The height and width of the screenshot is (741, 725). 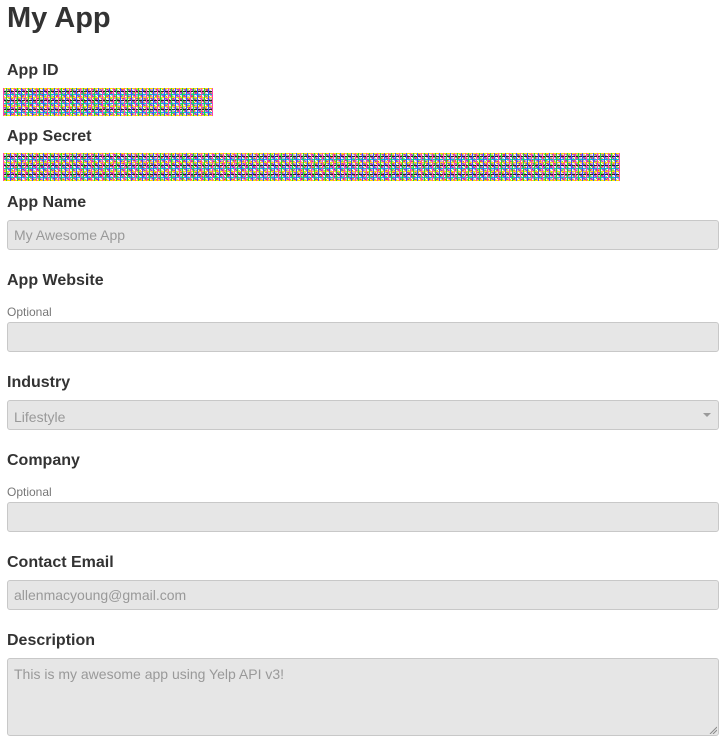 What do you see at coordinates (40, 417) in the screenshot?
I see `industry-selected-value: Lifestyle` at bounding box center [40, 417].